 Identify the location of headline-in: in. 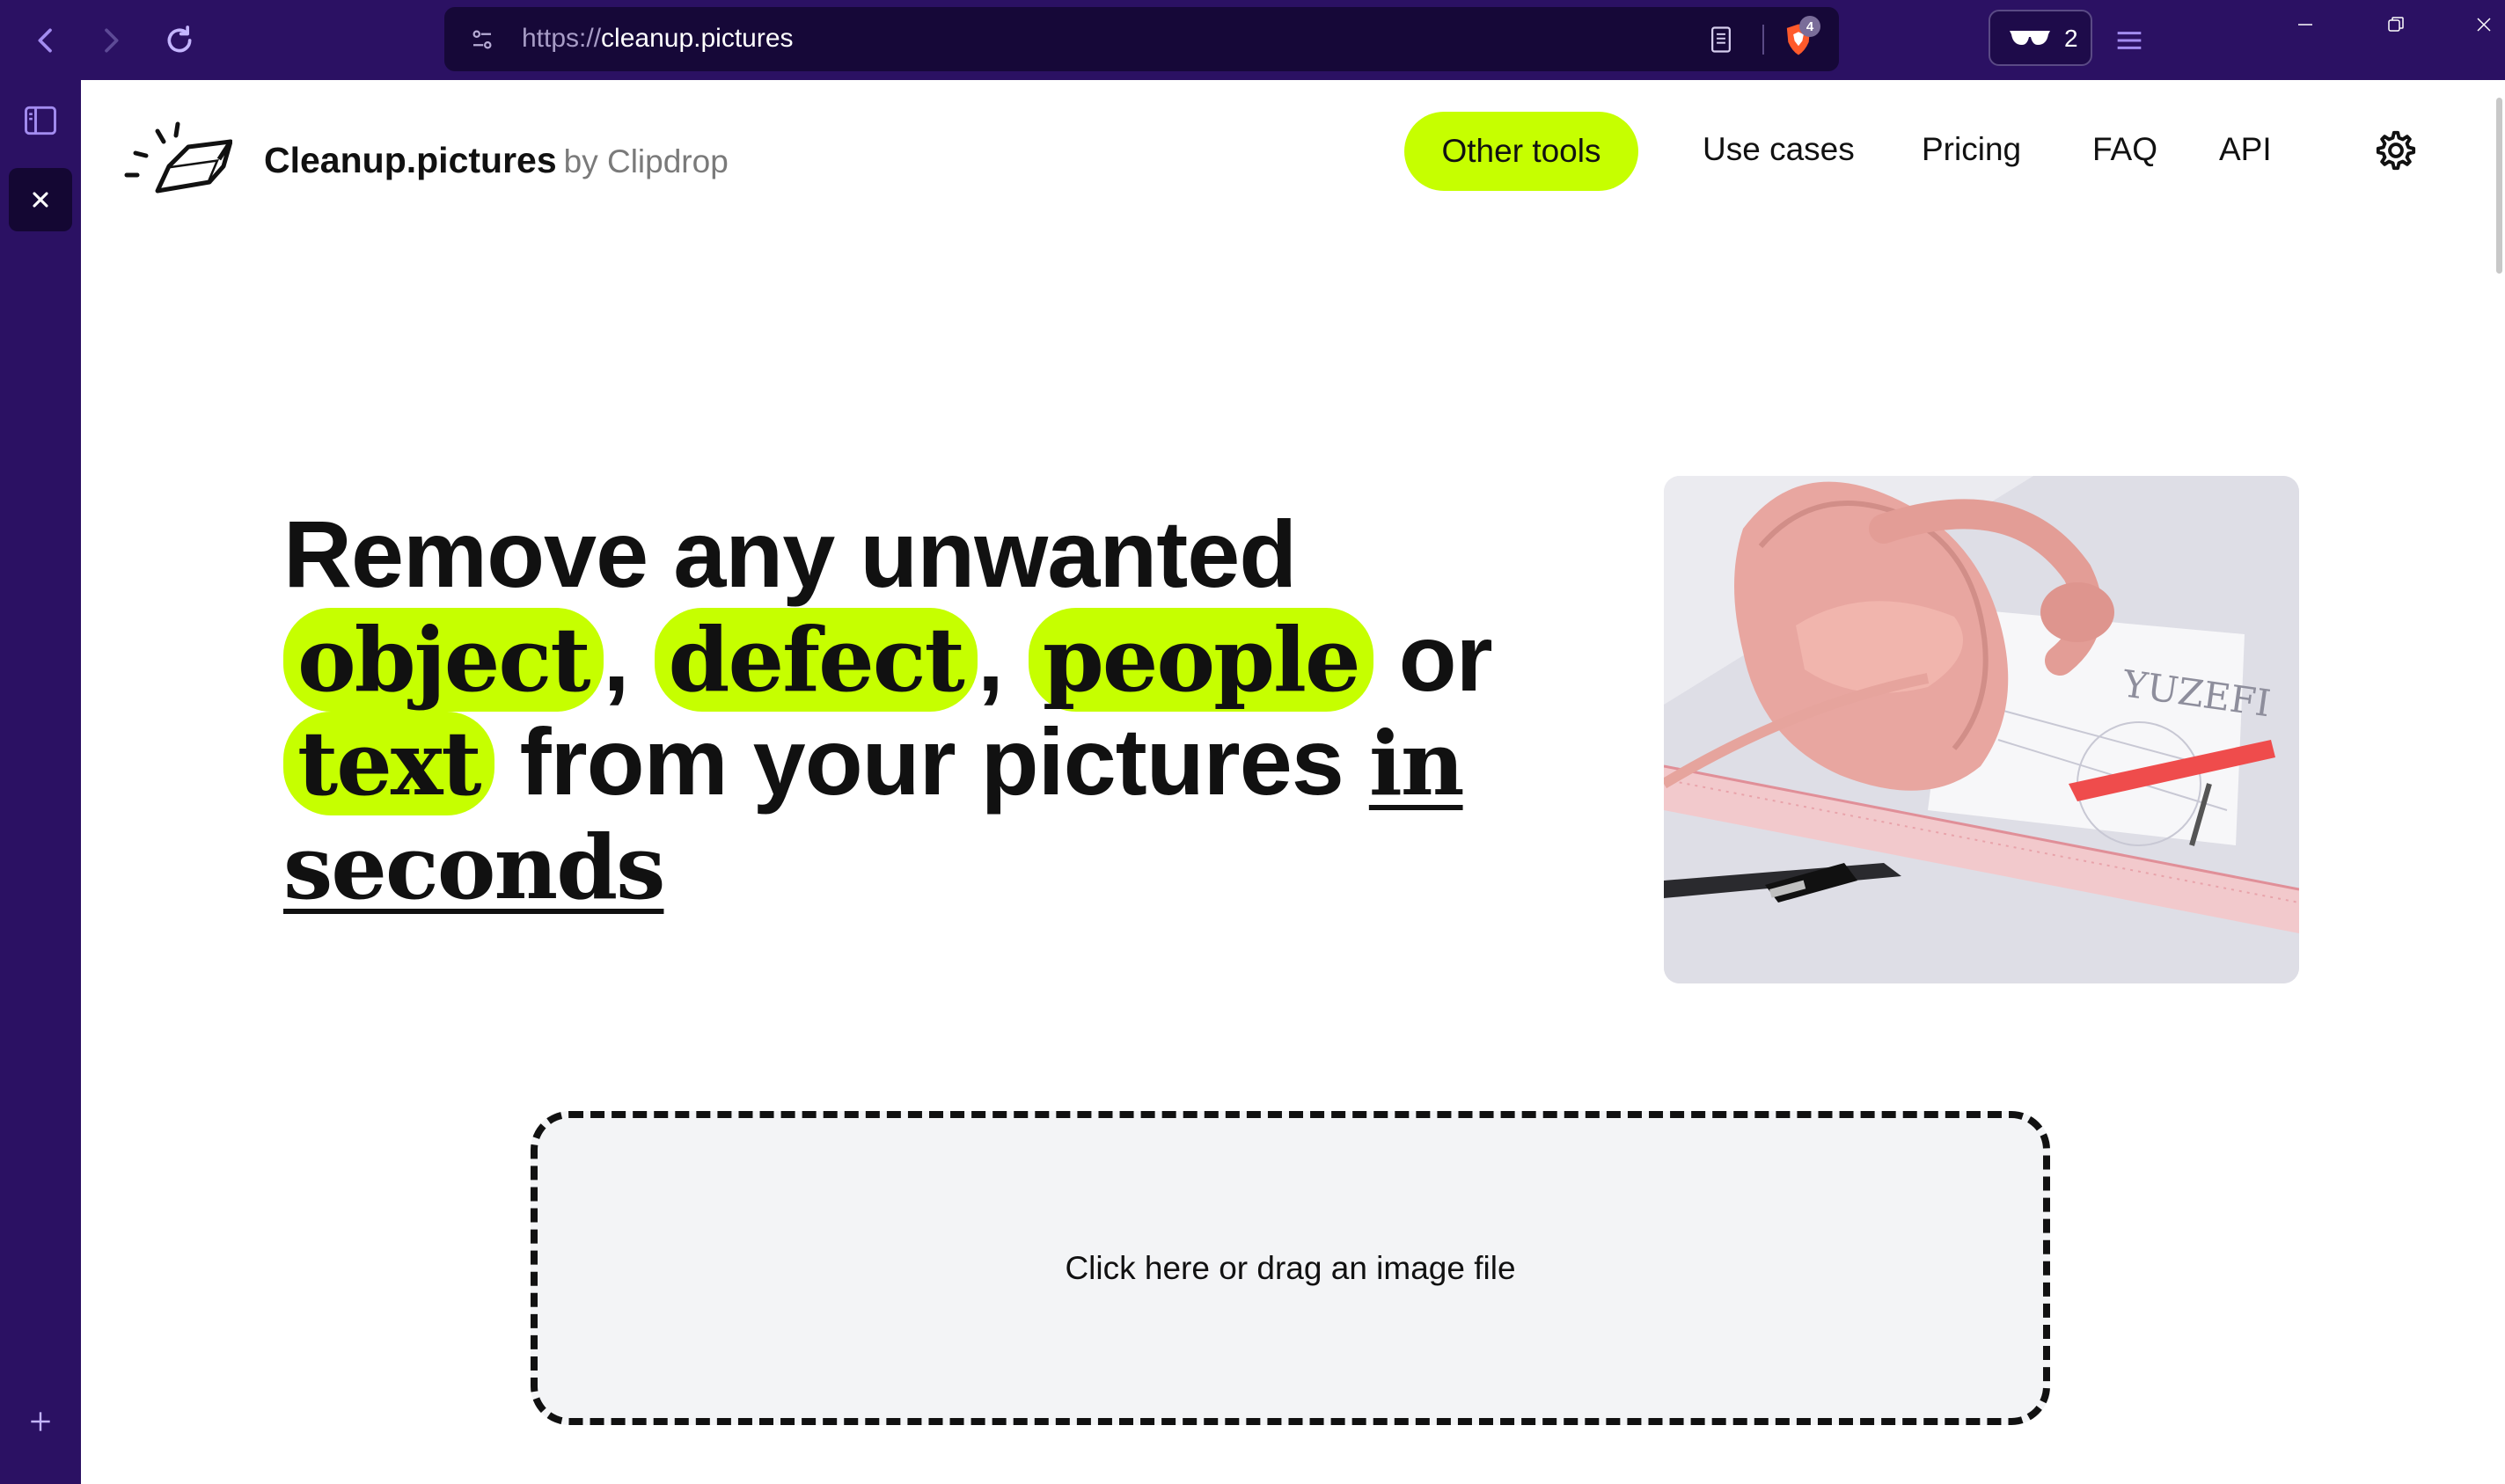
(1416, 763).